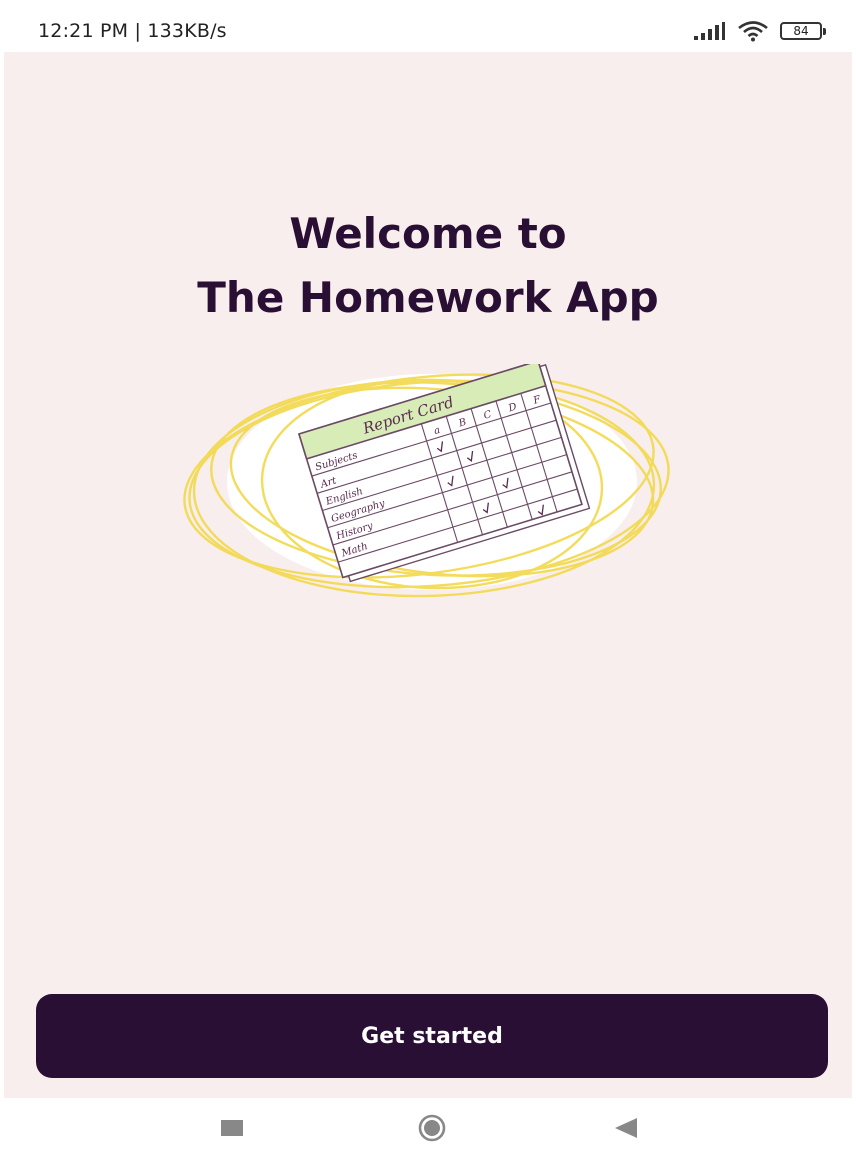 This screenshot has height=1157, width=856. I want to click on recent-apps-icon, so click(232, 1128).